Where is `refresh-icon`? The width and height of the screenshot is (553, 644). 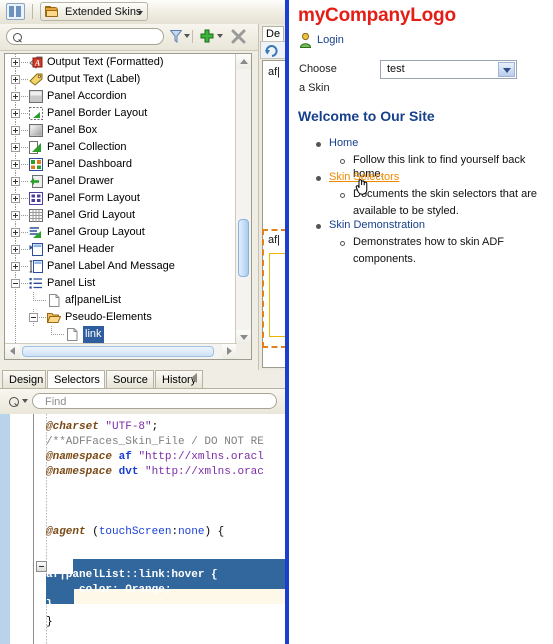
refresh-icon is located at coordinates (272, 51).